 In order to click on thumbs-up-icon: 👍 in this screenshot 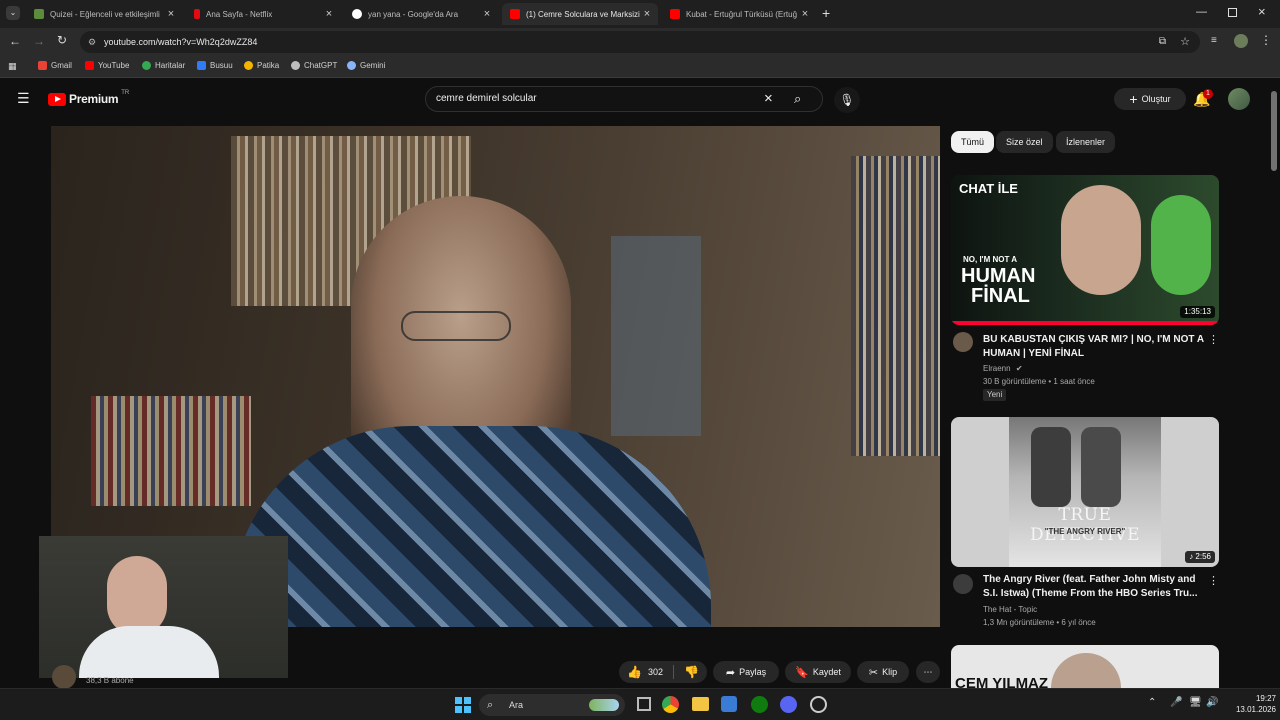, I will do `click(634, 672)`.